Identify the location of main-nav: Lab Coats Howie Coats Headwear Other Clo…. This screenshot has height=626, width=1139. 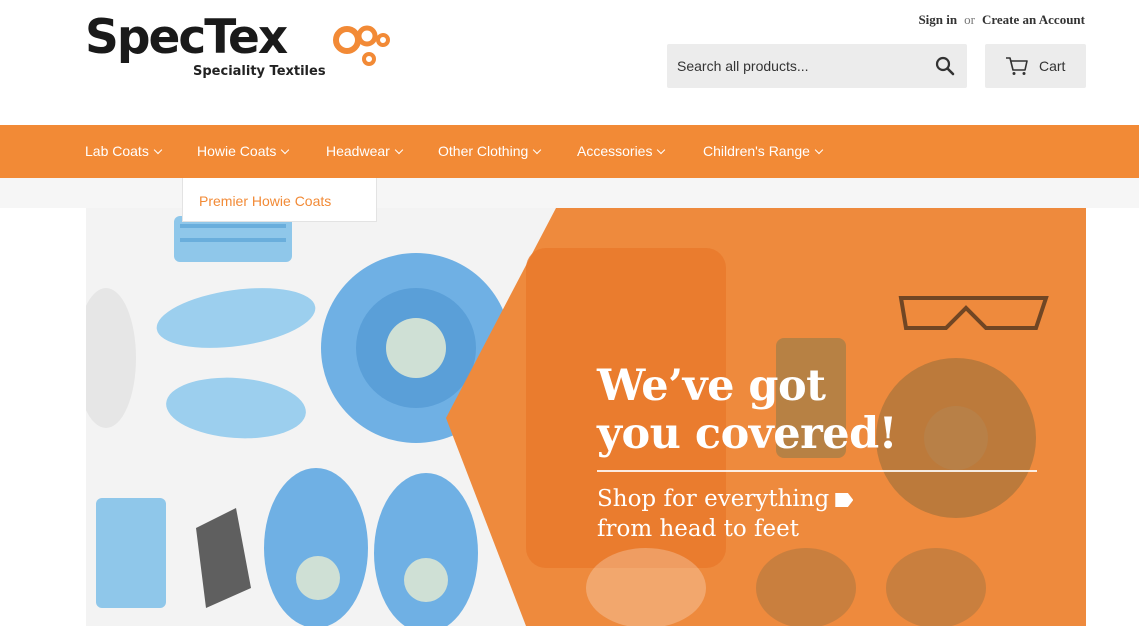
(569, 151).